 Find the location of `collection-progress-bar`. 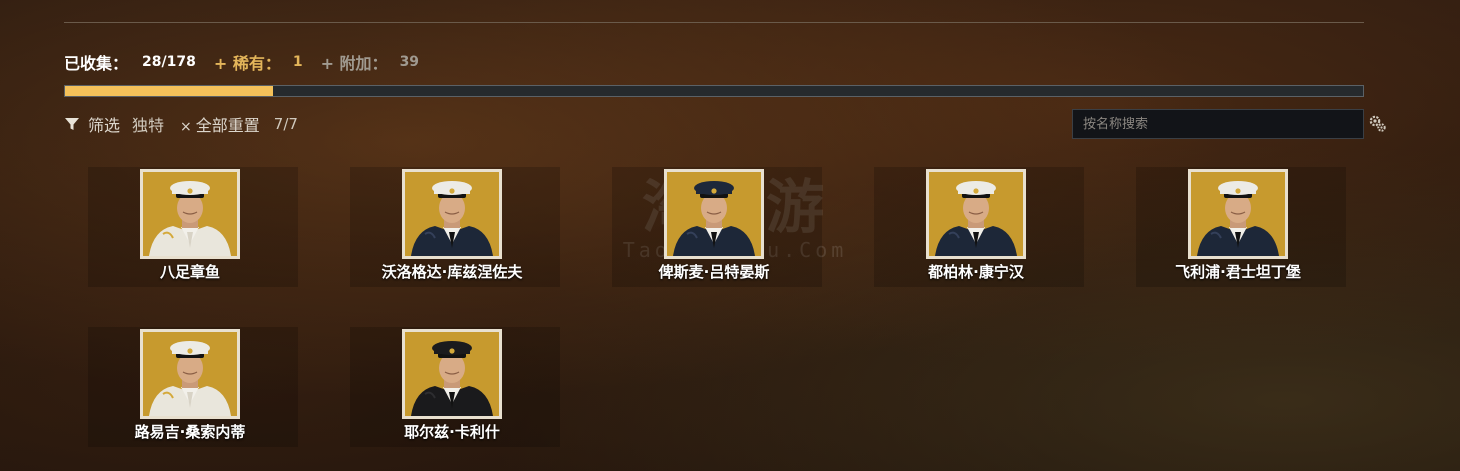

collection-progress-bar is located at coordinates (714, 91).